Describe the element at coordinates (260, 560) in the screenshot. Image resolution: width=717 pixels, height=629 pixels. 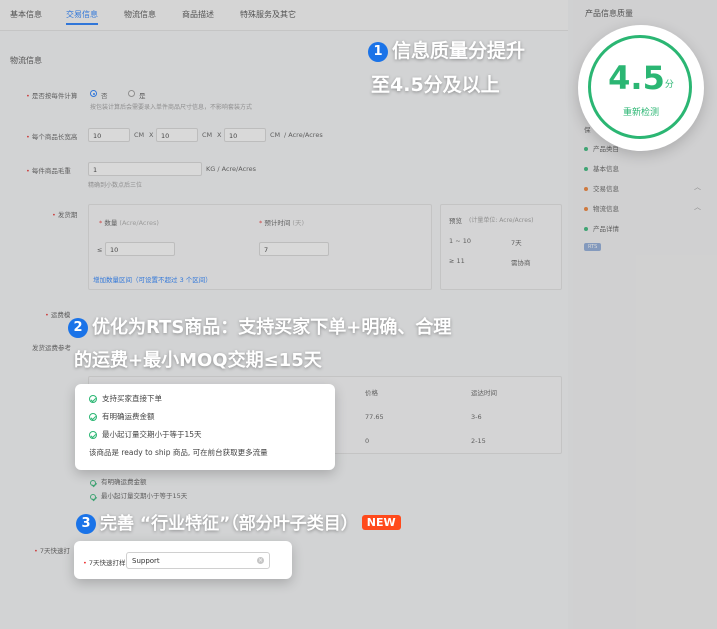
I see `clear-icon: ×` at that location.